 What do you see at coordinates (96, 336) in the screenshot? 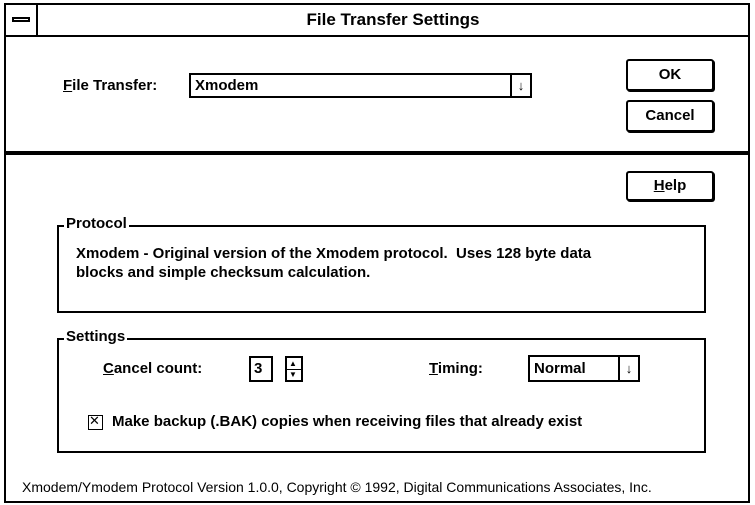
I see `settings-group-label: Settings` at bounding box center [96, 336].